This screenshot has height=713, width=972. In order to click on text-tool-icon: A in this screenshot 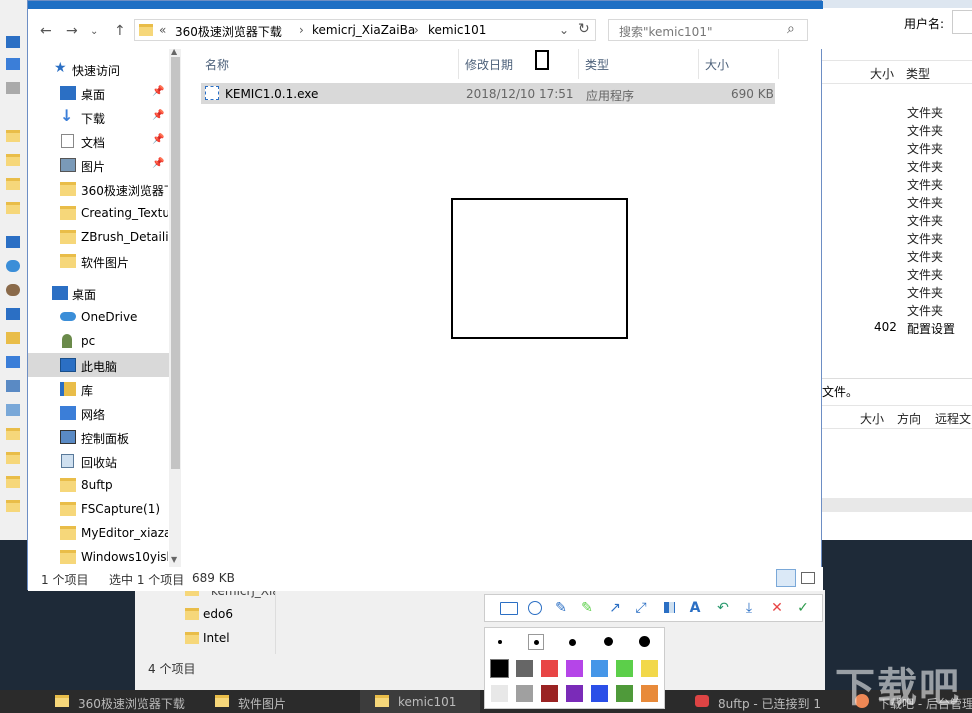, I will do `click(695, 608)`.